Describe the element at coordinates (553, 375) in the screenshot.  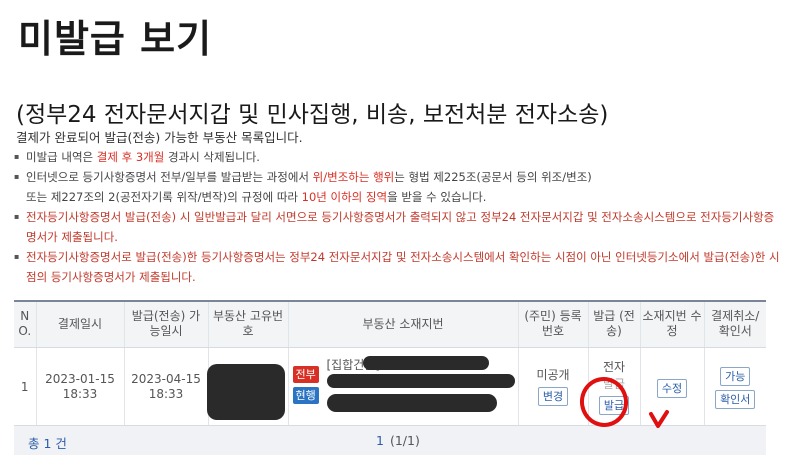
I see `reg-status: 미공개` at that location.